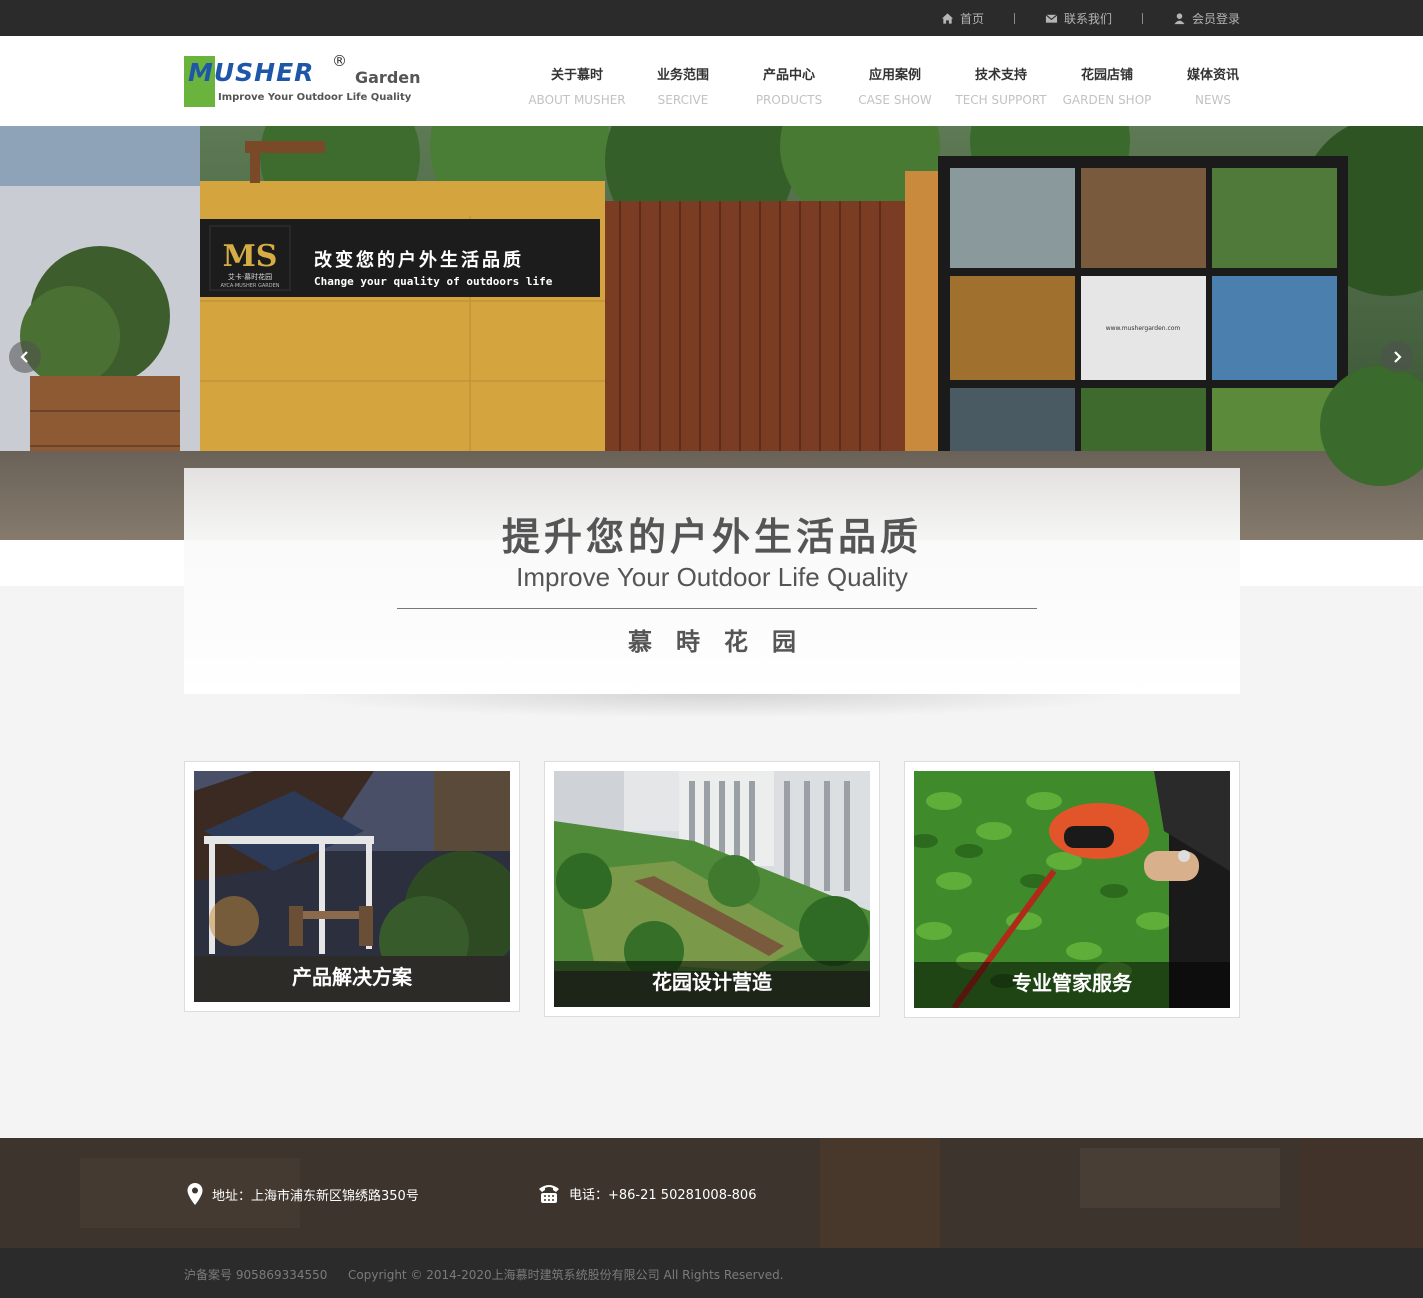 The width and height of the screenshot is (1423, 1298). I want to click on footer-address: 地址：上海市浦东新区锦绣路350号, so click(302, 1194).